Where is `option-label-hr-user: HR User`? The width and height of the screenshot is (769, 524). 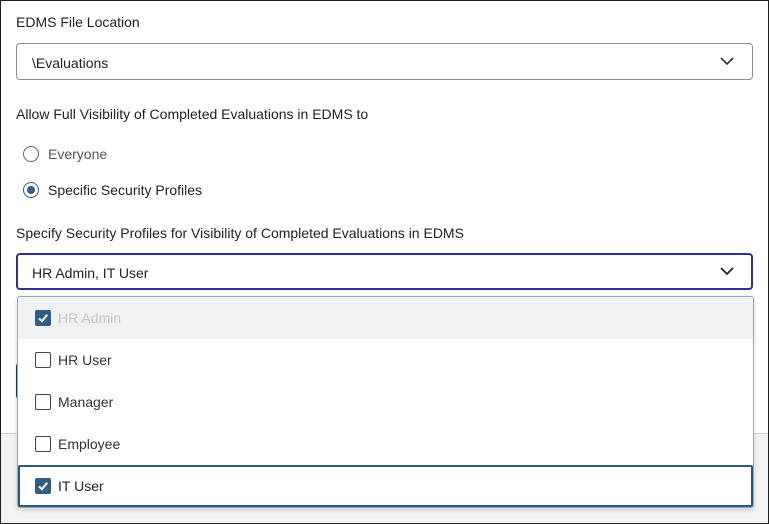 option-label-hr-user: HR User is located at coordinates (85, 360).